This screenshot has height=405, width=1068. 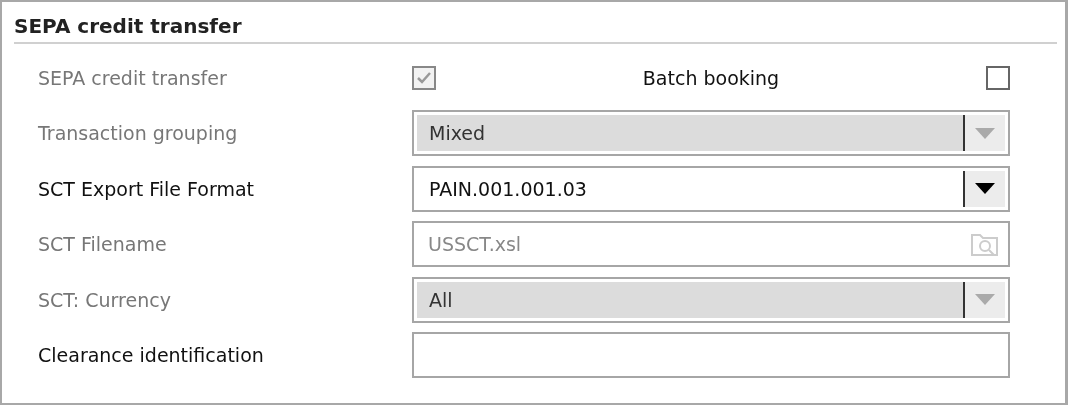 What do you see at coordinates (151, 355) in the screenshot?
I see `field-label: Clearance identification` at bounding box center [151, 355].